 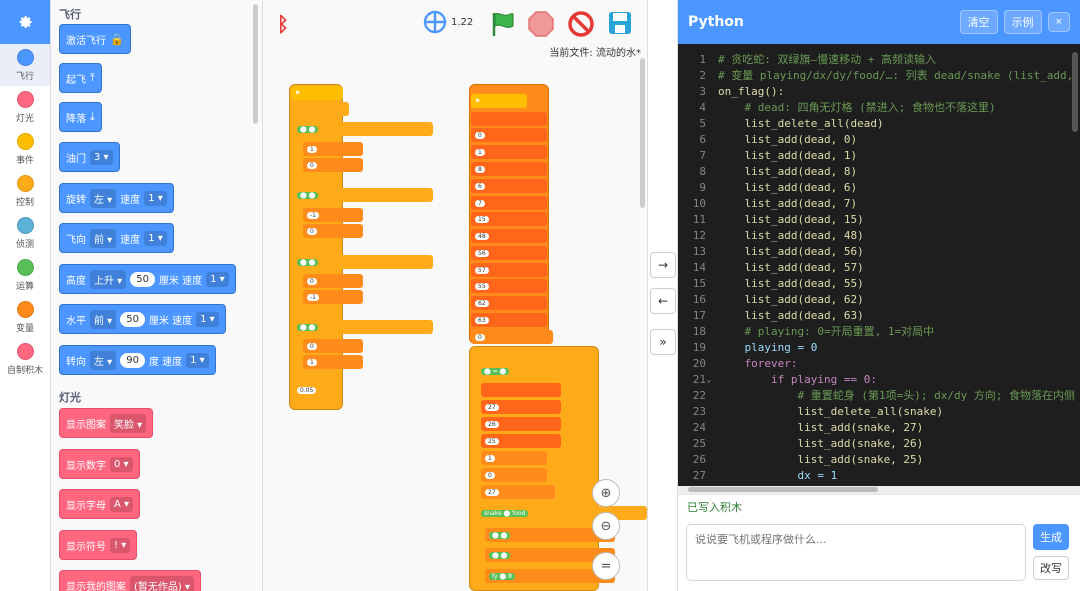 I want to click on code-line: 3 on_flag():, so click(x=879, y=92).